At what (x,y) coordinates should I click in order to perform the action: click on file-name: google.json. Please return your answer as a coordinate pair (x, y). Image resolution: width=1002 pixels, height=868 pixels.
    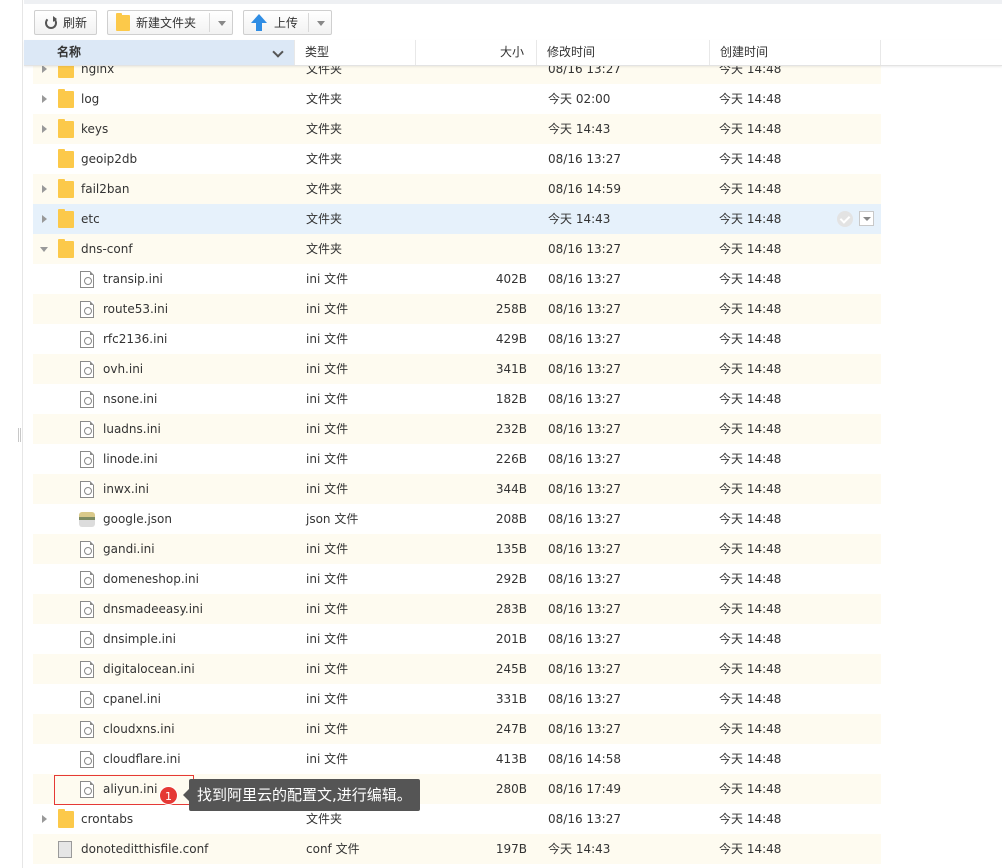
    Looking at the image, I should click on (137, 519).